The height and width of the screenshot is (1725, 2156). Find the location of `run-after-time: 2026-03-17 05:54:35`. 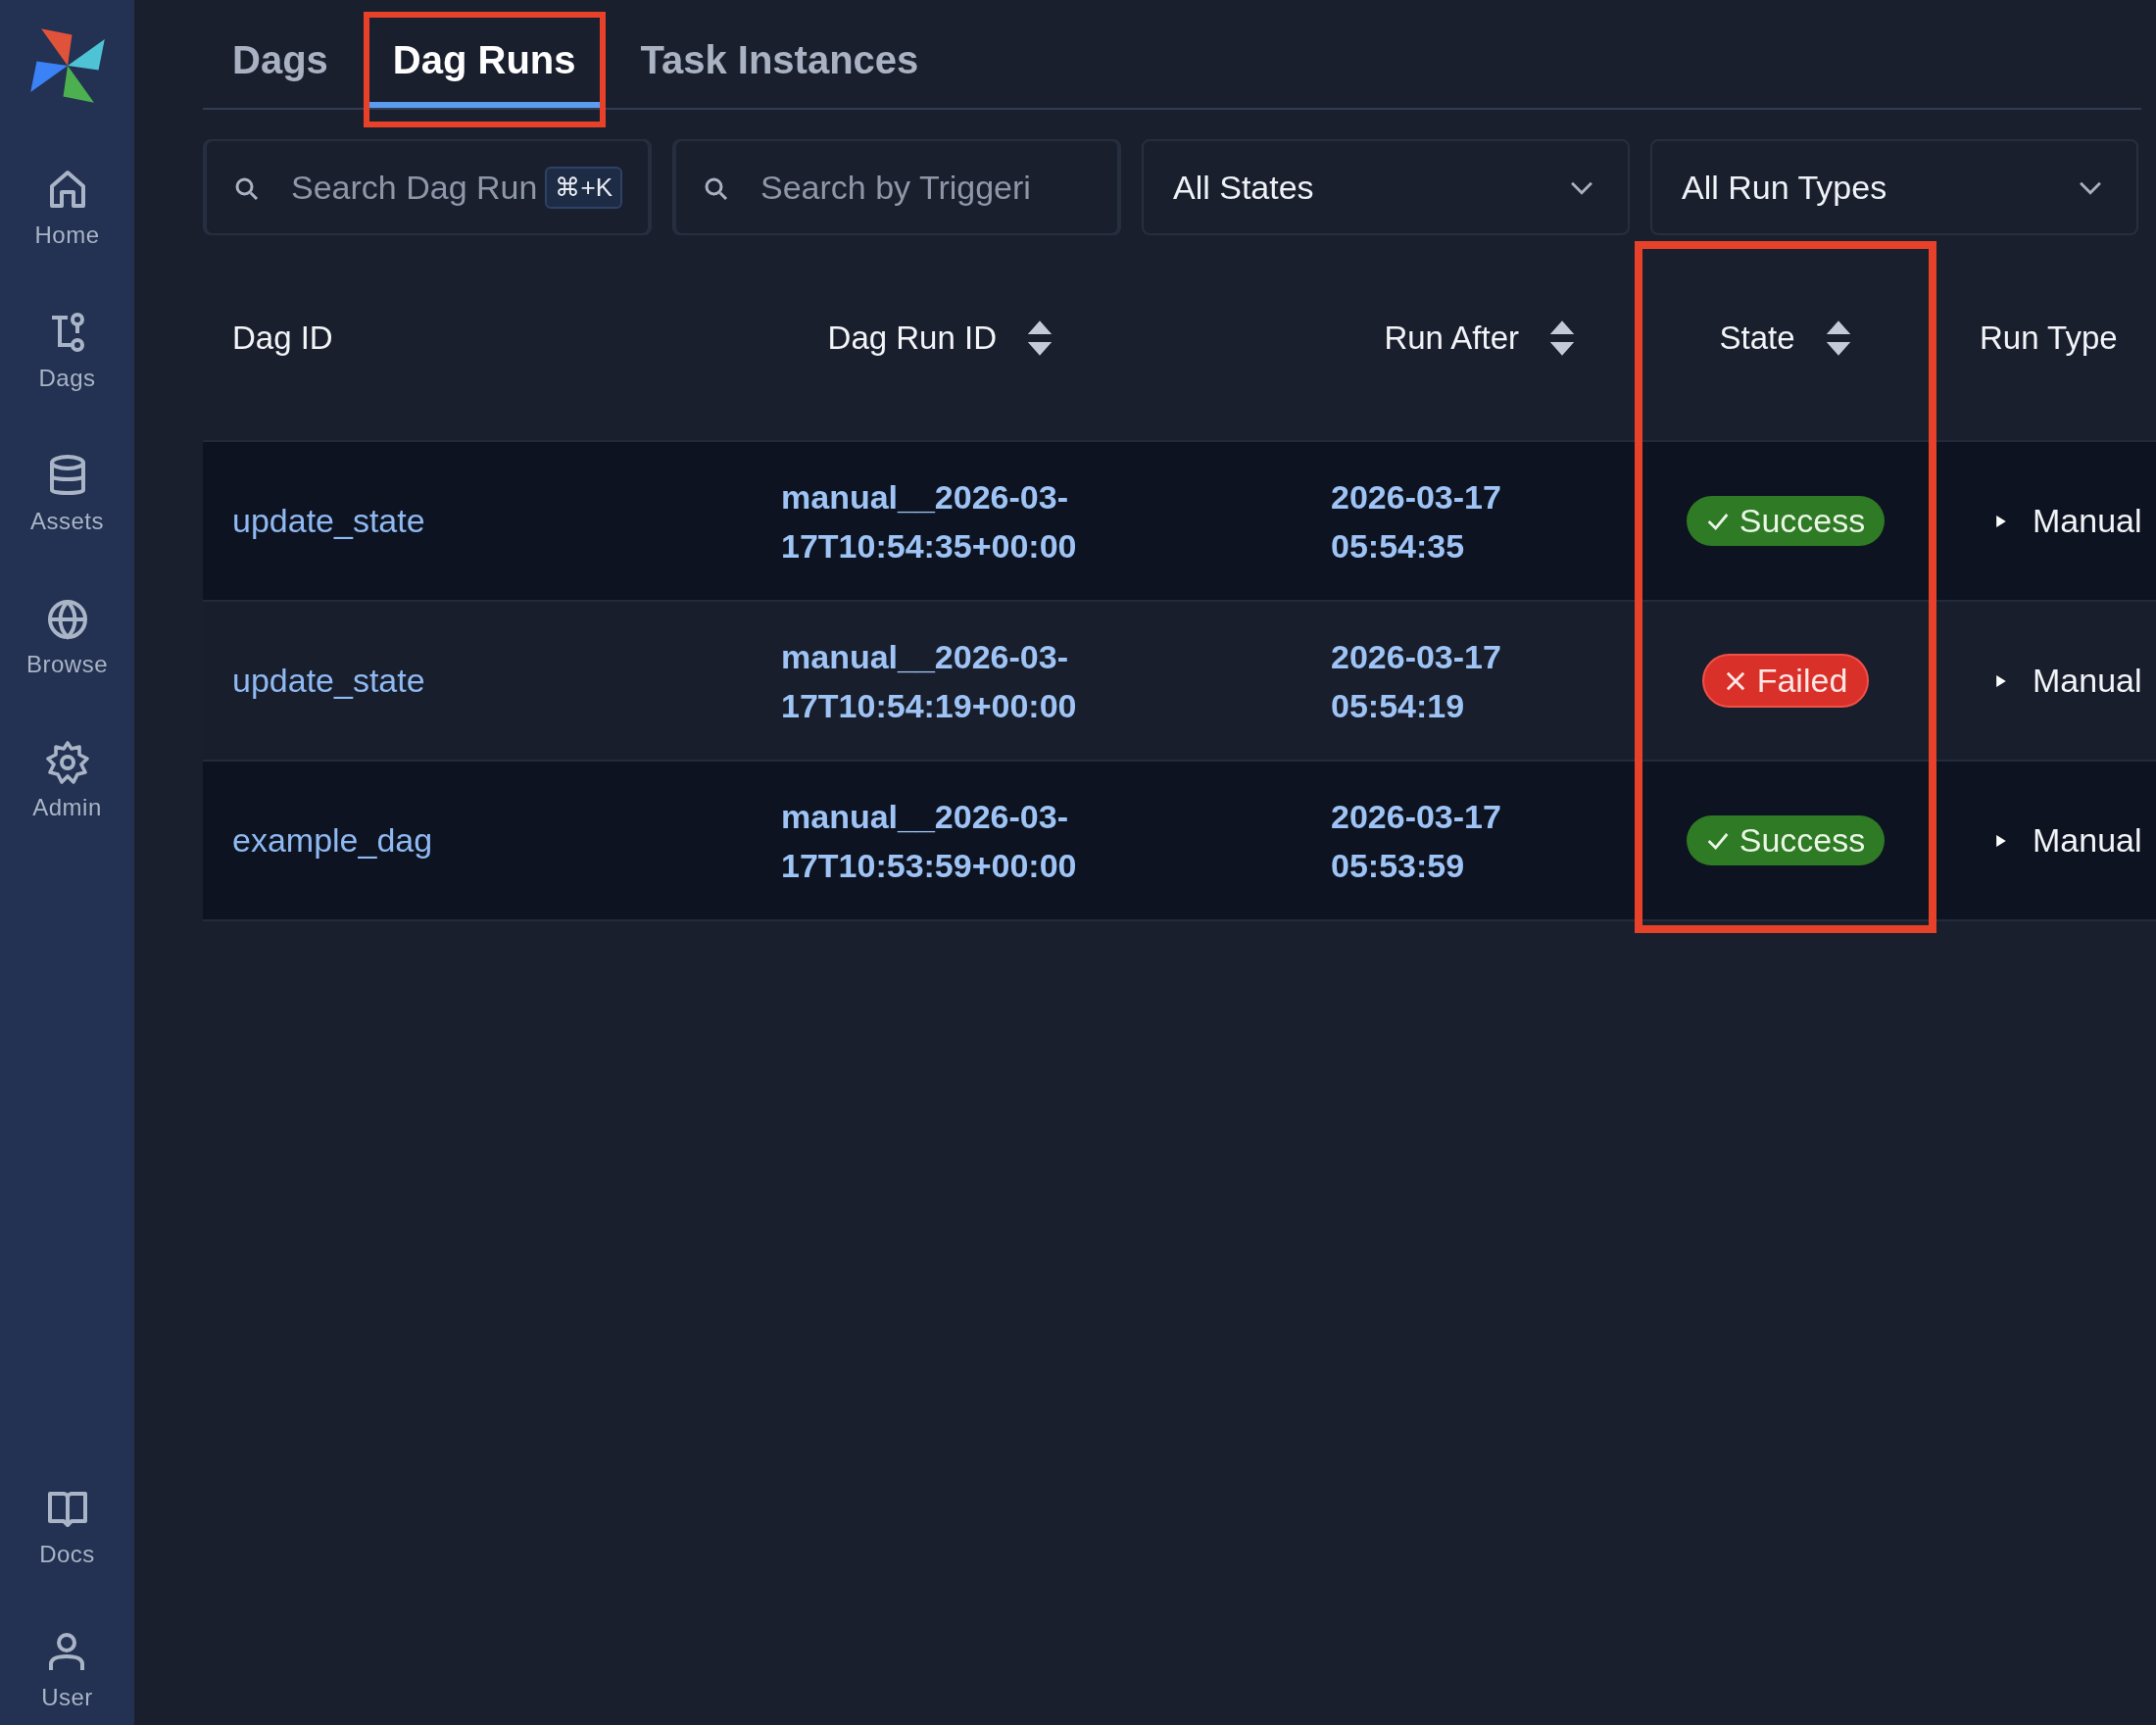

run-after-time: 2026-03-17 05:54:35 is located at coordinates (1416, 521).